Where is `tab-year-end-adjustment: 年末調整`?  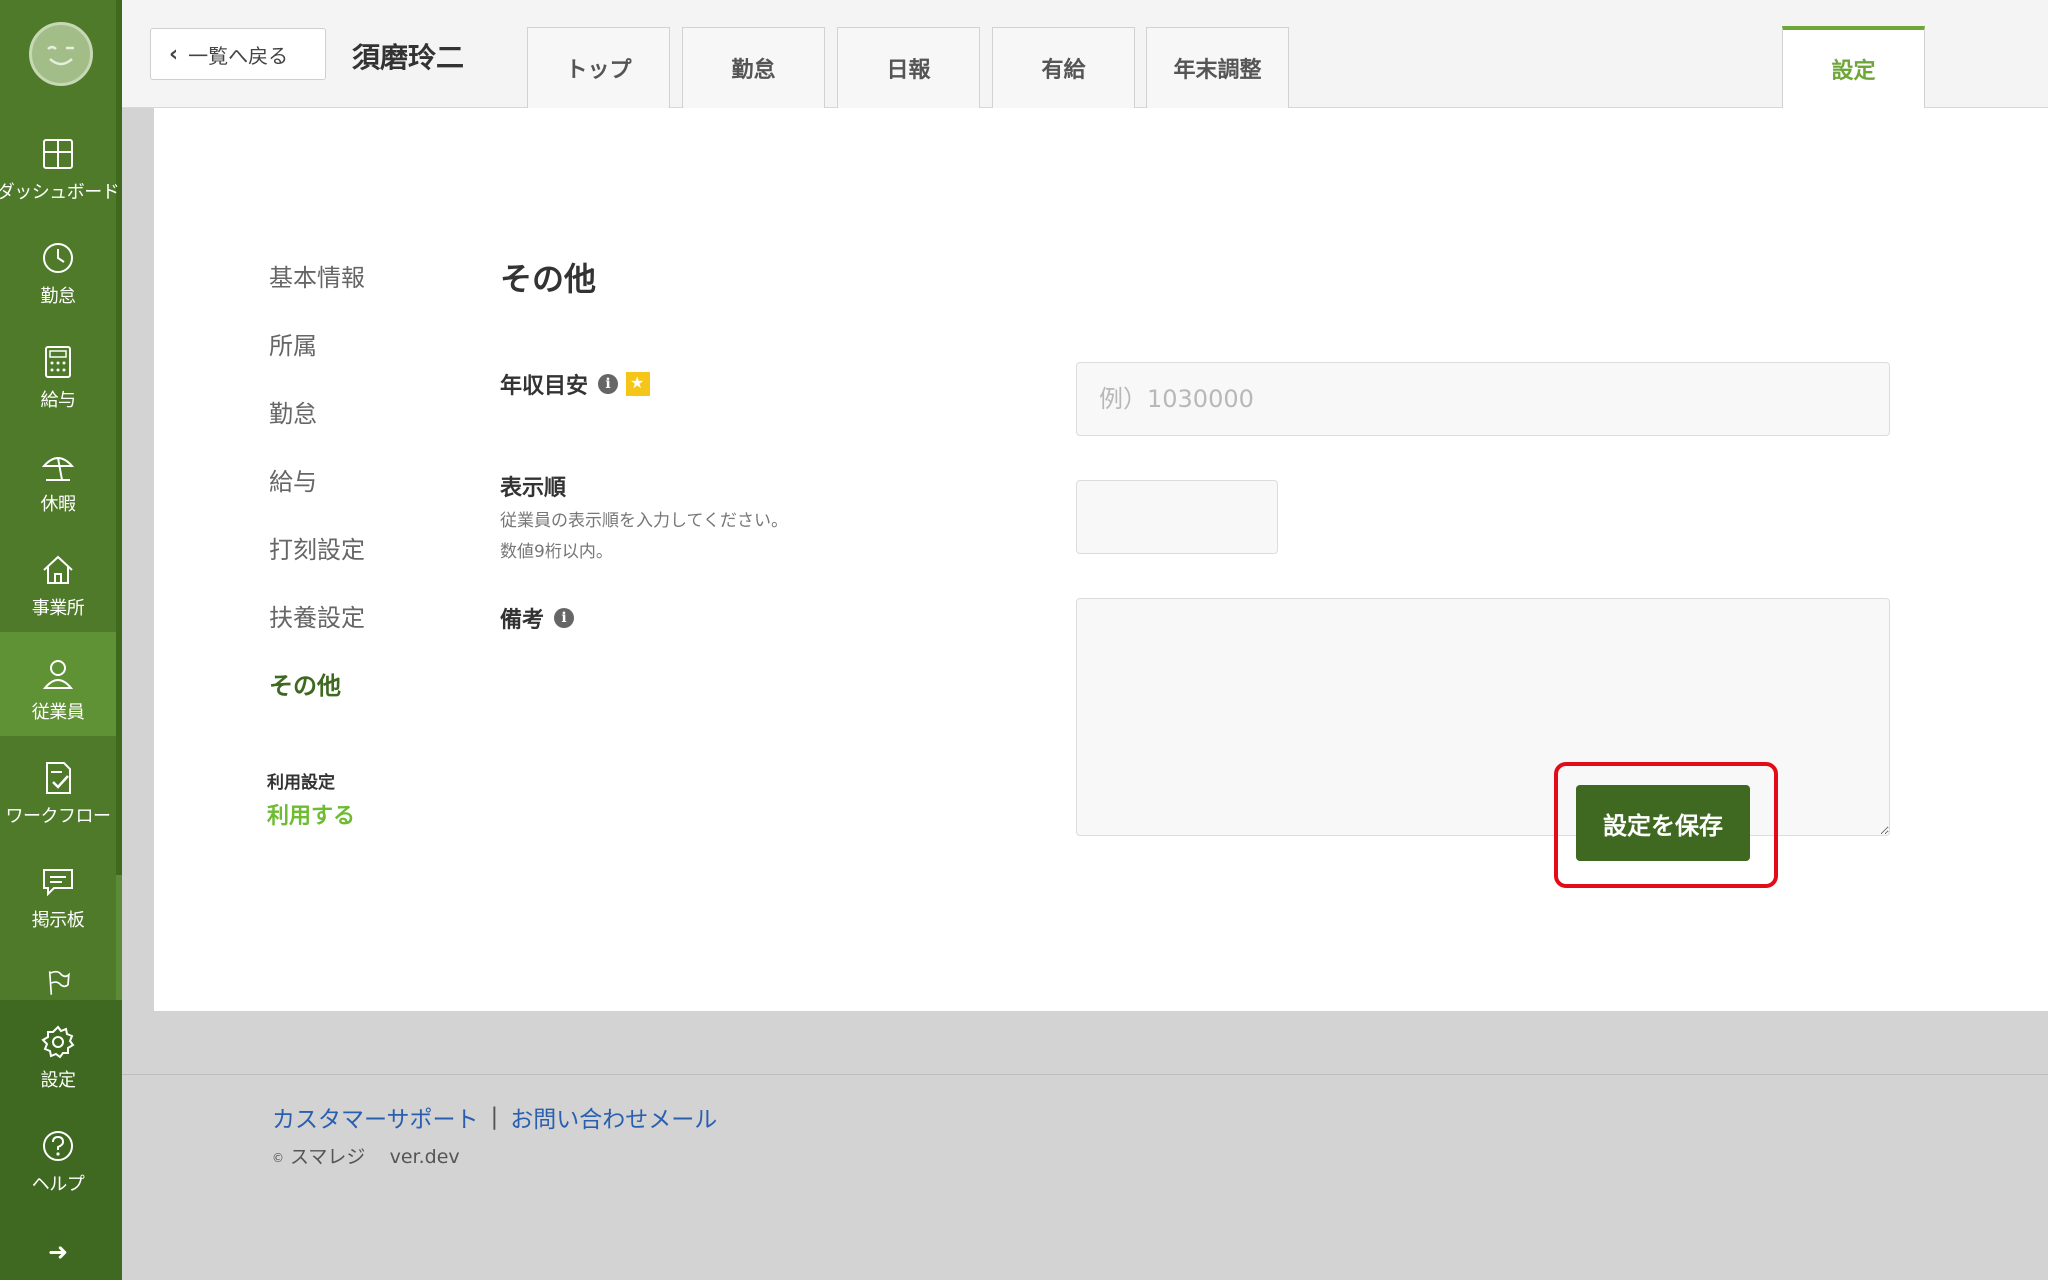 tab-year-end-adjustment: 年末調整 is located at coordinates (1217, 67).